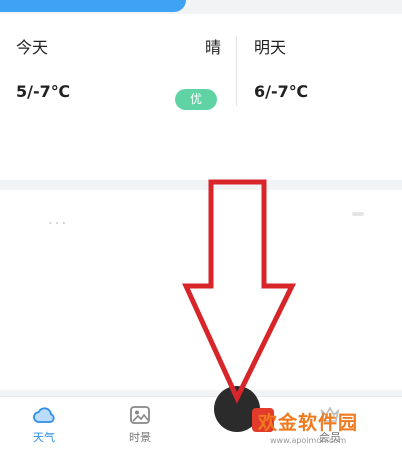 The width and height of the screenshot is (402, 452). Describe the element at coordinates (32, 47) in the screenshot. I see `today-label: 今天` at that location.